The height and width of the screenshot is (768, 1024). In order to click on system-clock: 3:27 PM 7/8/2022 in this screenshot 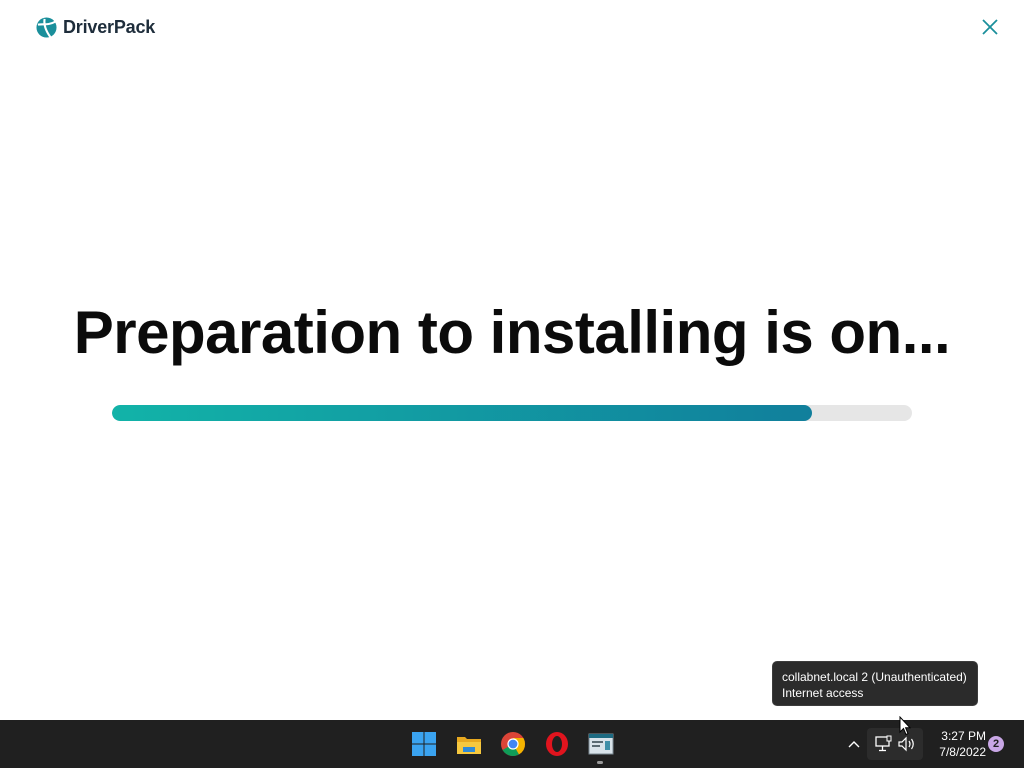, I will do `click(956, 744)`.